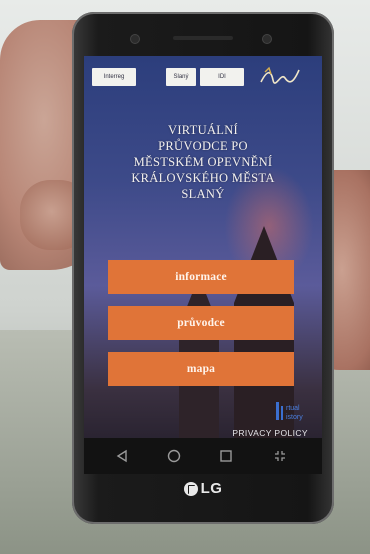 The width and height of the screenshot is (370, 554). Describe the element at coordinates (201, 369) in the screenshot. I see `map-button: mapa` at that location.